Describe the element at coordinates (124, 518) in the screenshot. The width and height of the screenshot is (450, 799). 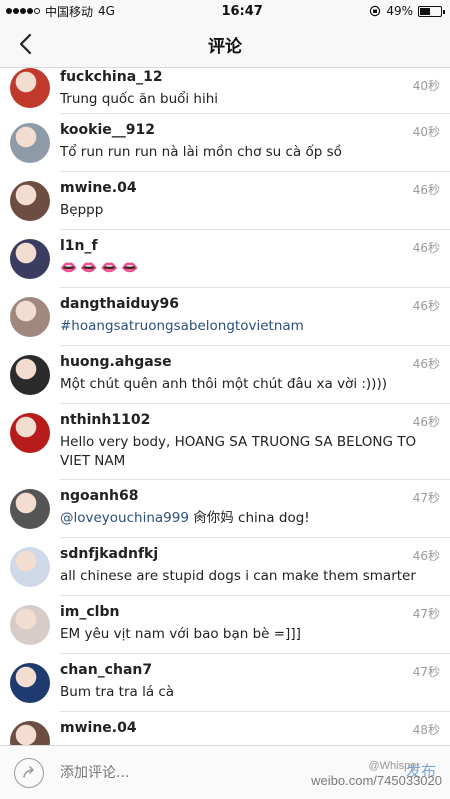
I see `comment-mention: @loveyouchina999` at that location.